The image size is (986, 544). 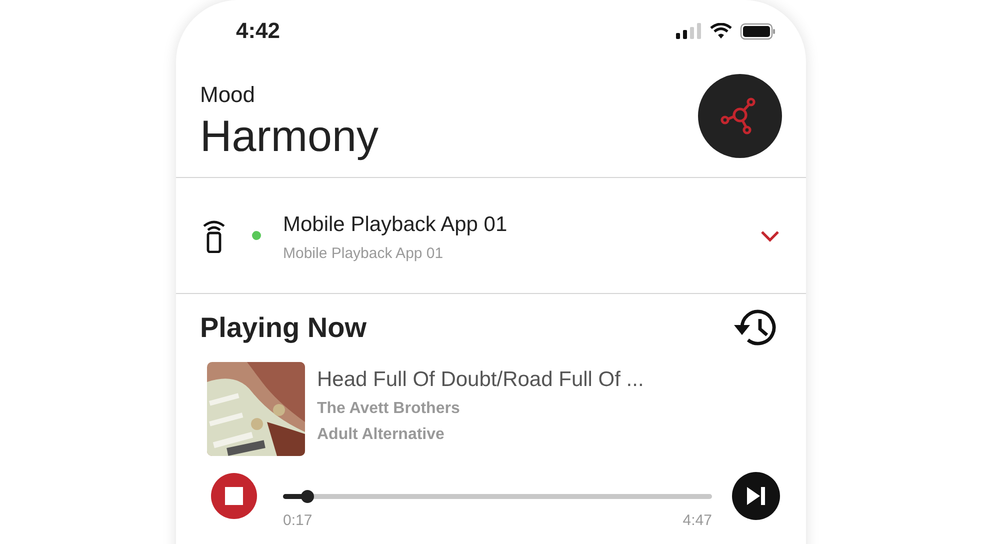 I want to click on signal-icon, so click(x=689, y=31).